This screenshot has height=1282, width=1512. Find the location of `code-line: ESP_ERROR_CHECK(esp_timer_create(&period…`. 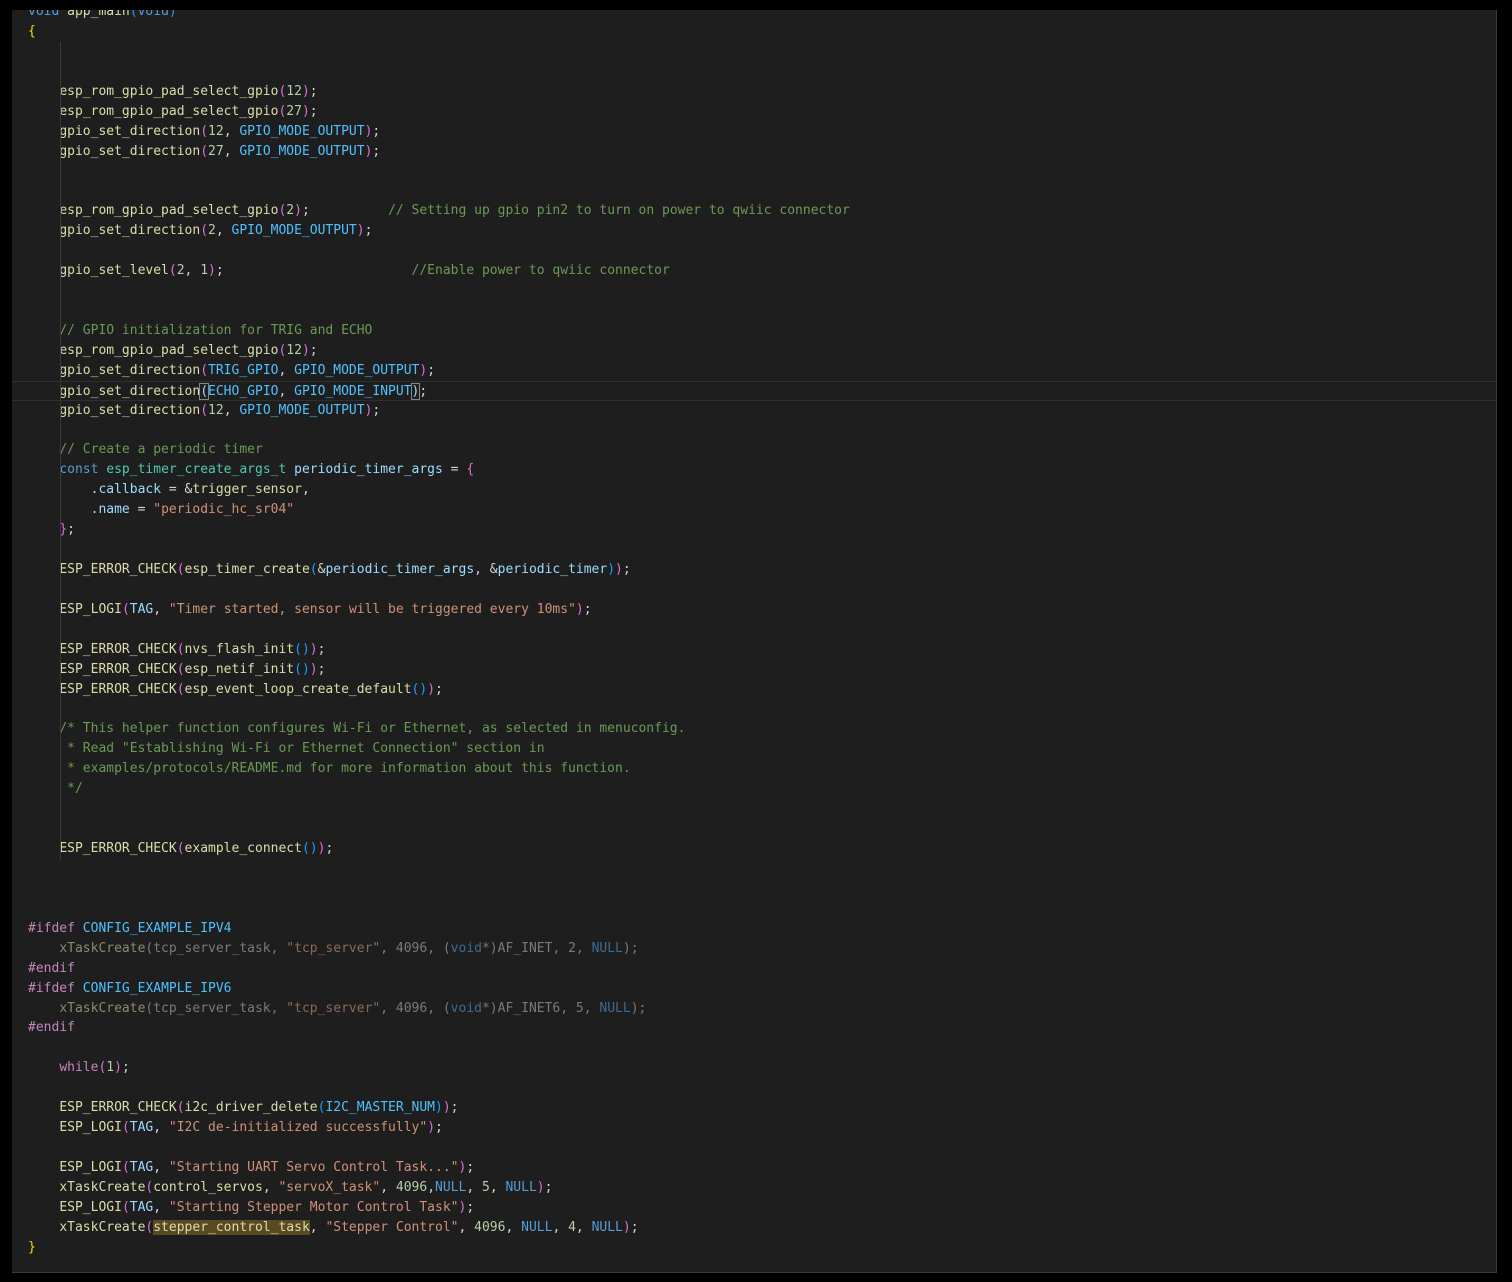

code-line: ESP_ERROR_CHECK(esp_timer_create(&period… is located at coordinates (754, 570).